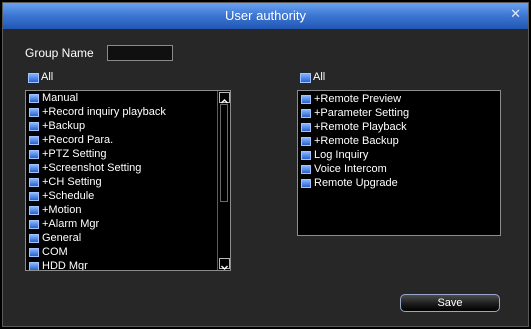 The image size is (531, 329). I want to click on list-item: Voice Intercom, so click(344, 169).